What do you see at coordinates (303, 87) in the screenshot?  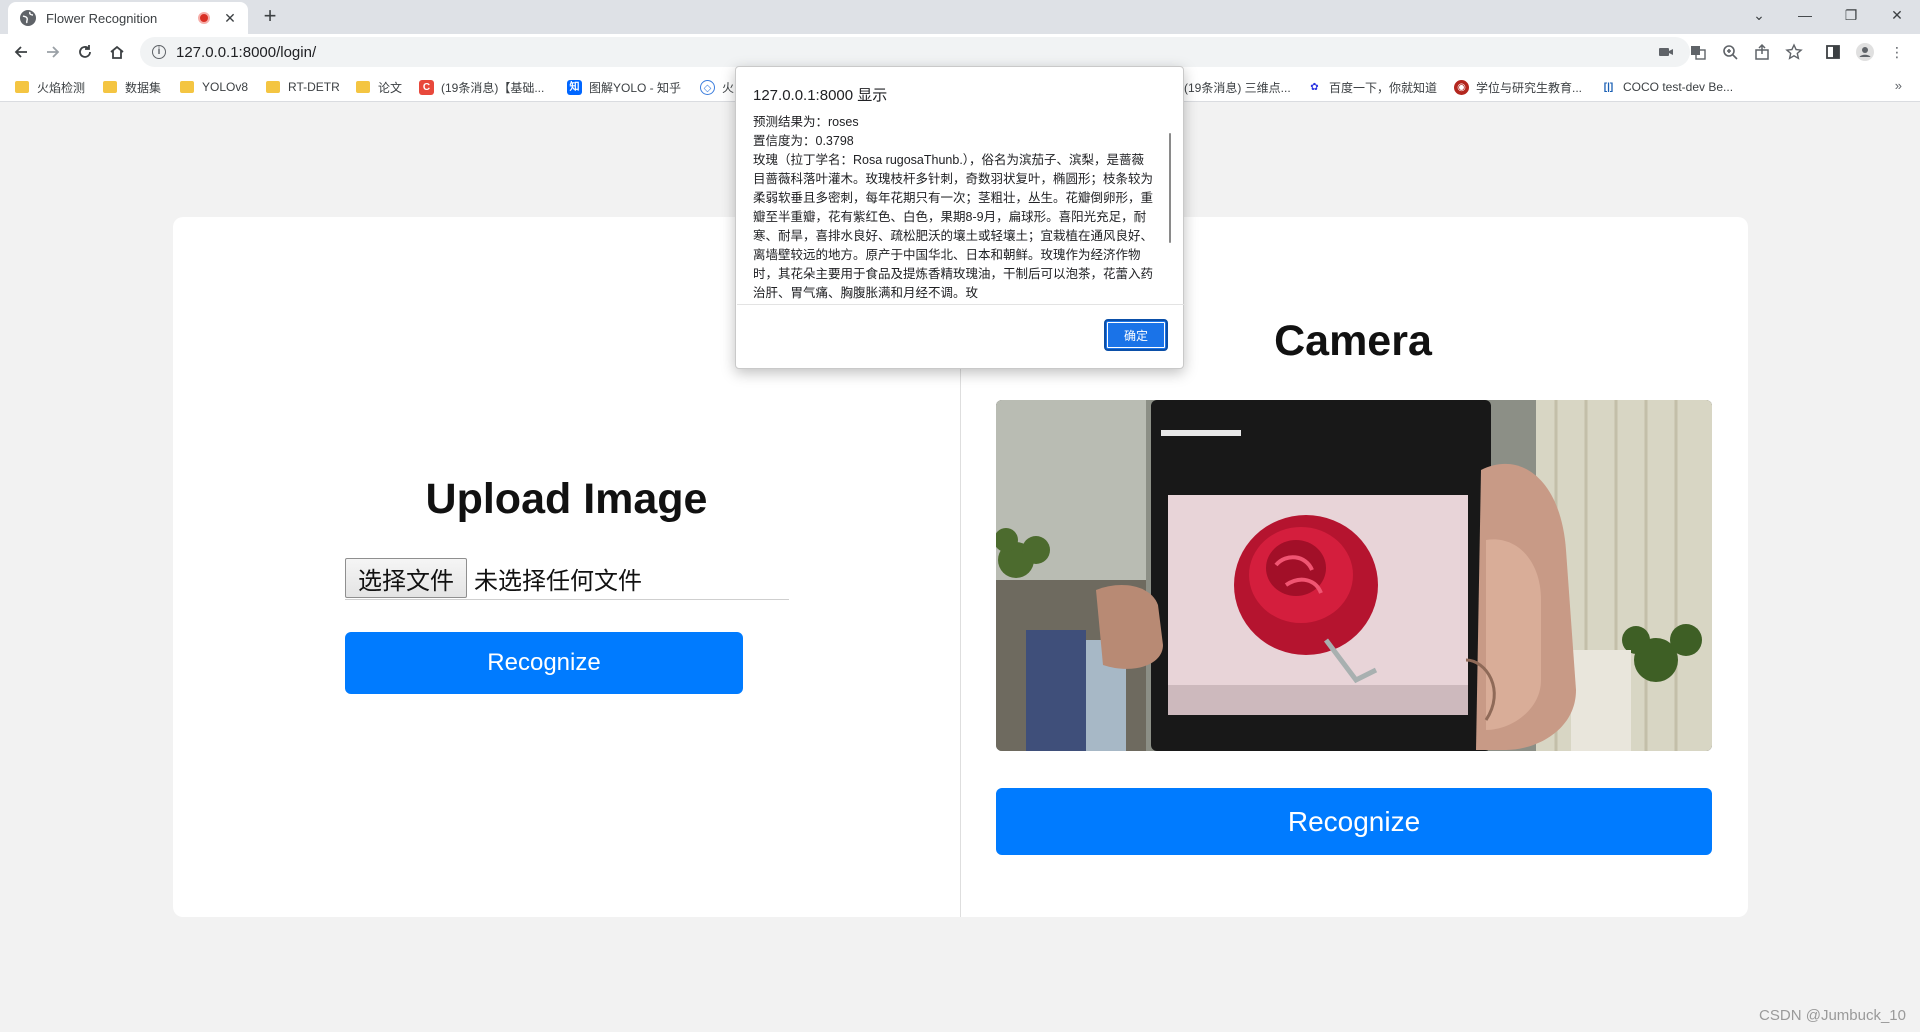 I see `bookmark-item: RT-DETR` at bounding box center [303, 87].